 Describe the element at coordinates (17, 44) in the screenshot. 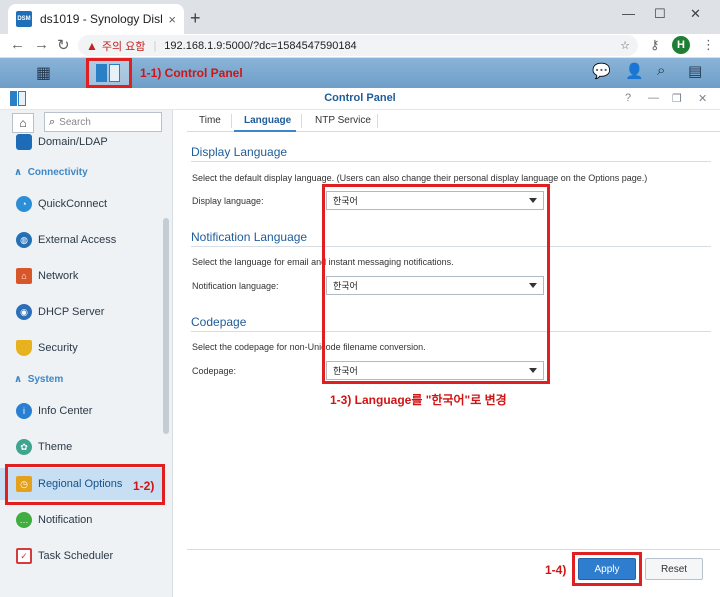

I see `back-icon: ←` at that location.